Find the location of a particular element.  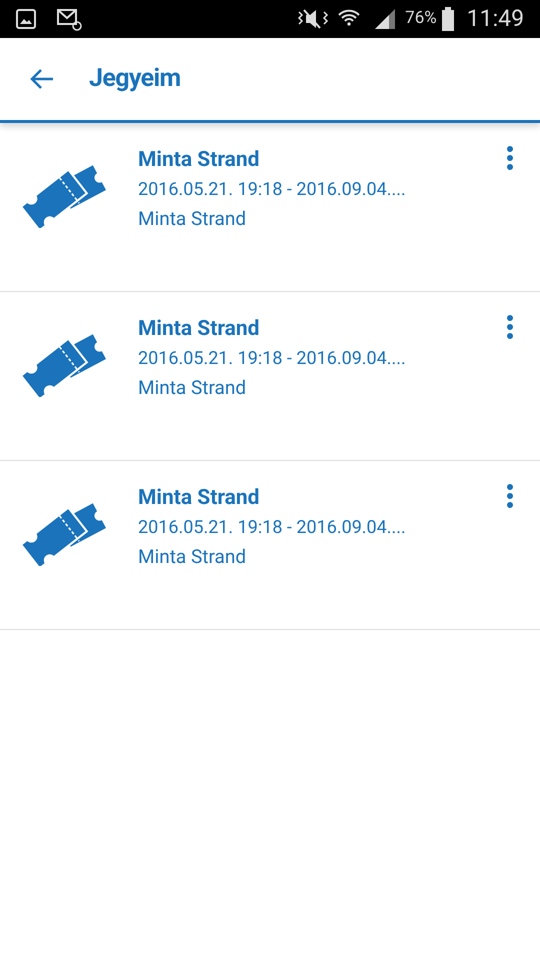

battery-percent: 76% is located at coordinates (421, 18).